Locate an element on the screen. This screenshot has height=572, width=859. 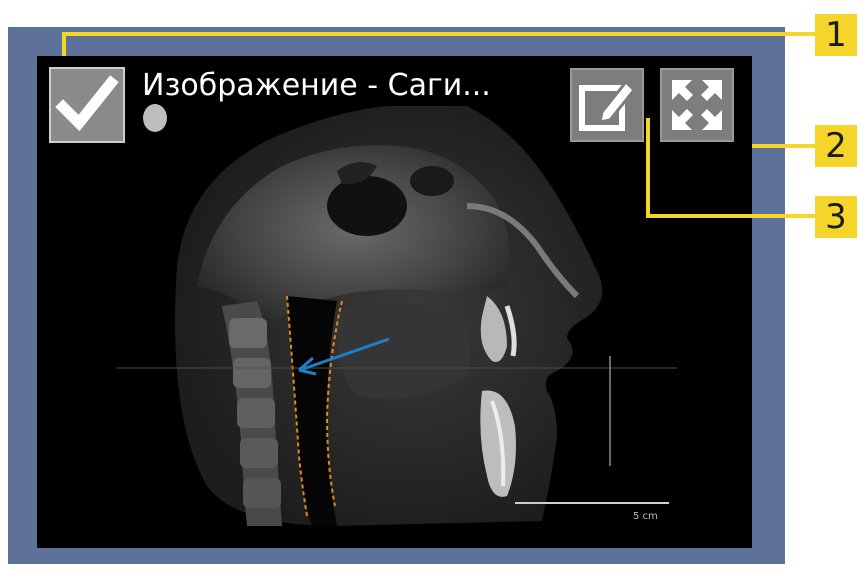
callout-1: 1 is located at coordinates (836, 35).